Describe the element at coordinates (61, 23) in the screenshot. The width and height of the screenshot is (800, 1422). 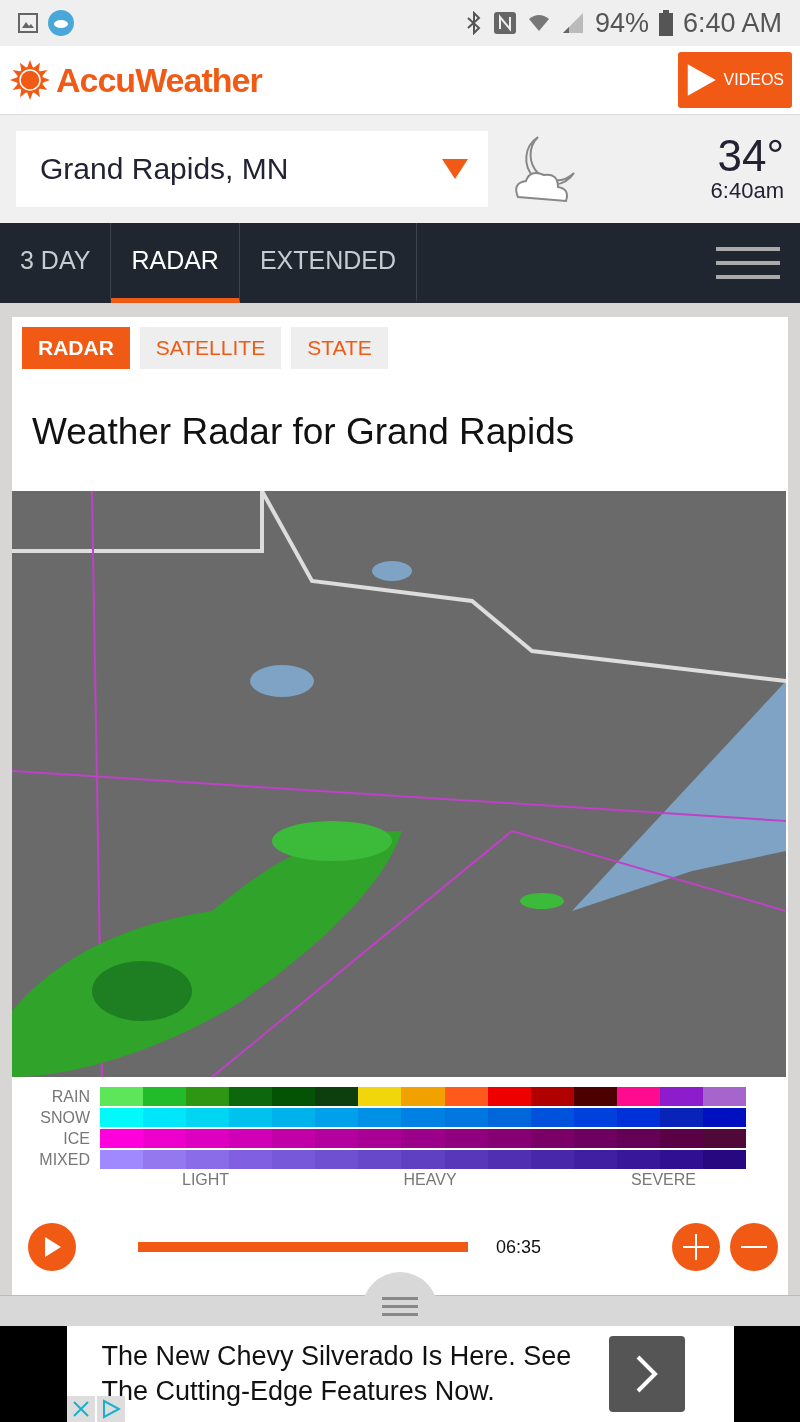
I see `cloud-icon` at that location.